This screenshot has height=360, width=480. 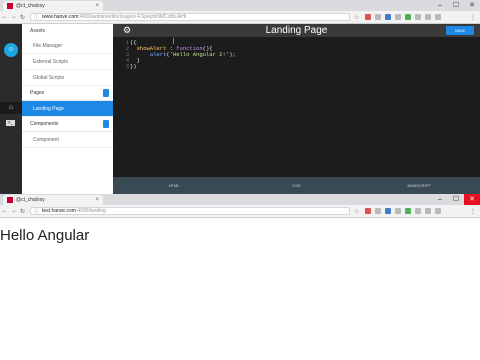 What do you see at coordinates (106, 124) in the screenshot?
I see `add-component-document-icon` at bounding box center [106, 124].